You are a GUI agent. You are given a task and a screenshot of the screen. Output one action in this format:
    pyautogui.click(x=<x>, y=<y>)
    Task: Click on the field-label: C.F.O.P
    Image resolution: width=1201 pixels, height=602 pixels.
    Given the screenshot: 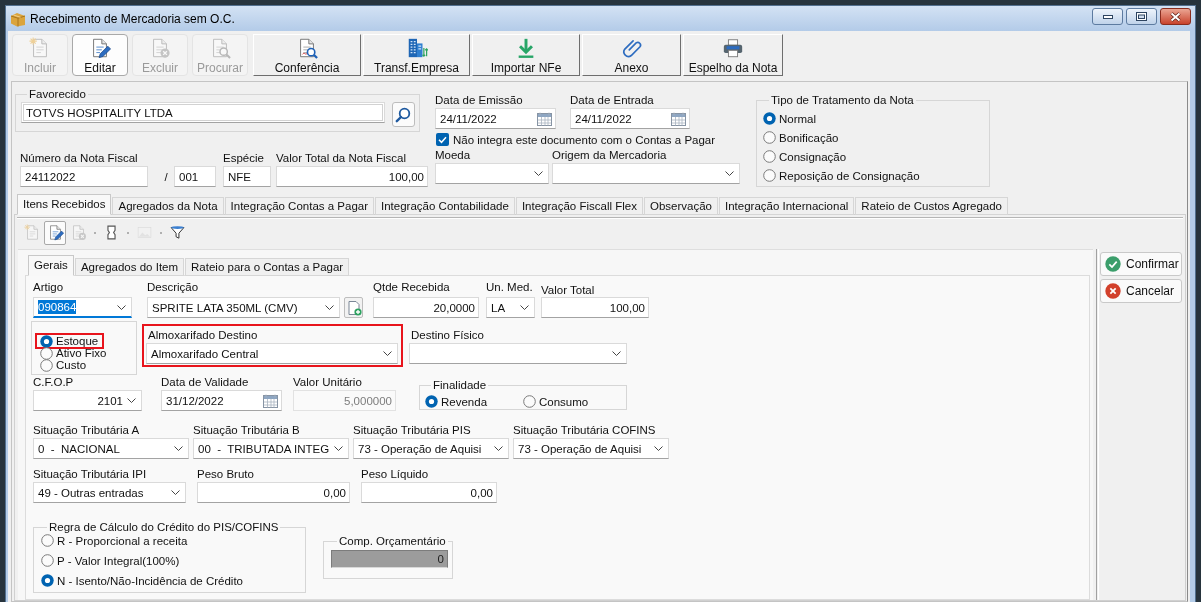 What is the action you would take?
    pyautogui.click(x=54, y=382)
    